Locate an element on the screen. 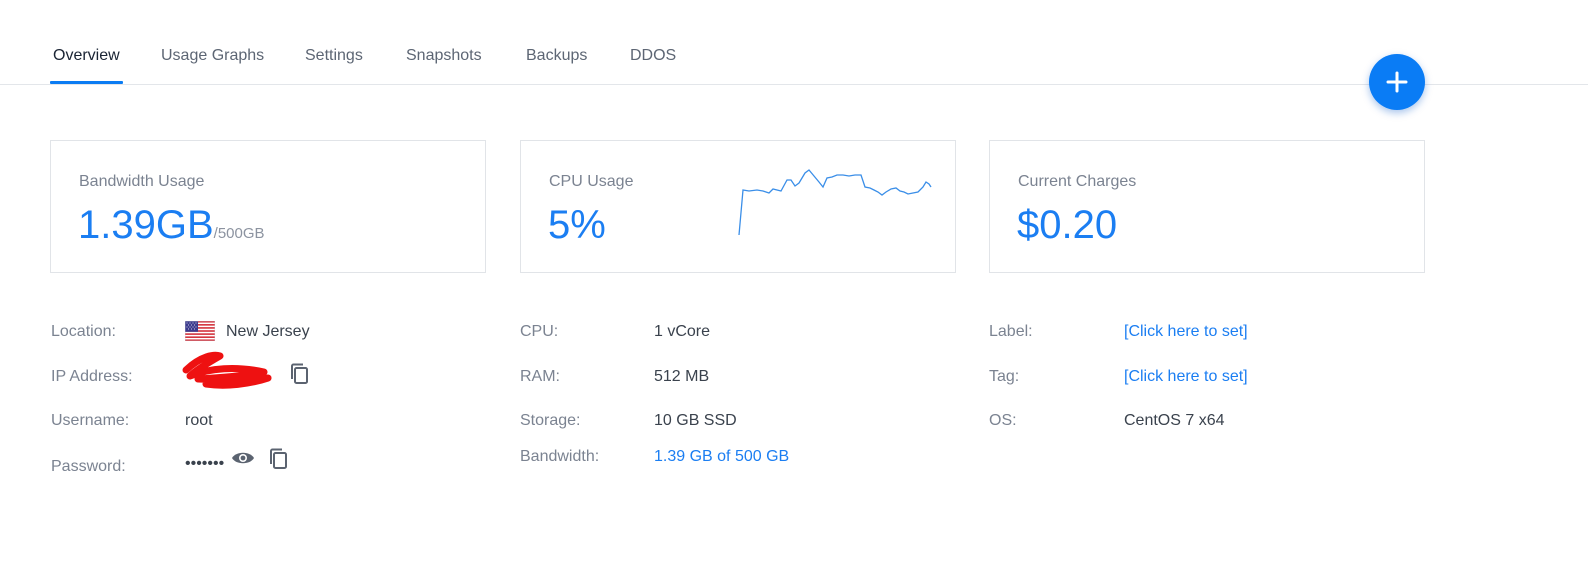 The height and width of the screenshot is (580, 1588). tab-usage-graphs: Usage Graphs is located at coordinates (212, 56).